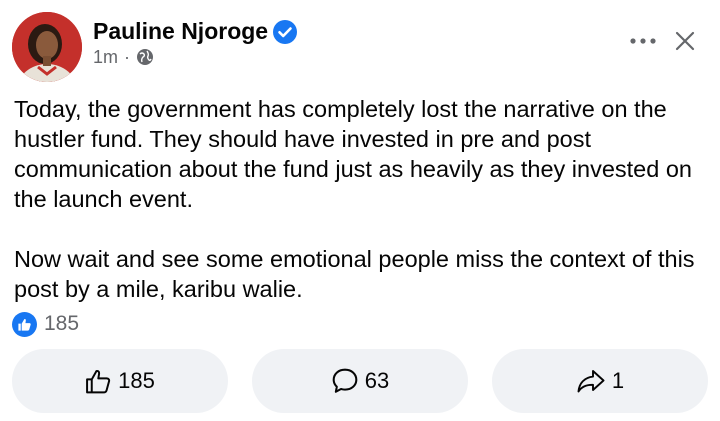  What do you see at coordinates (285, 32) in the screenshot?
I see `verified-badge-icon` at bounding box center [285, 32].